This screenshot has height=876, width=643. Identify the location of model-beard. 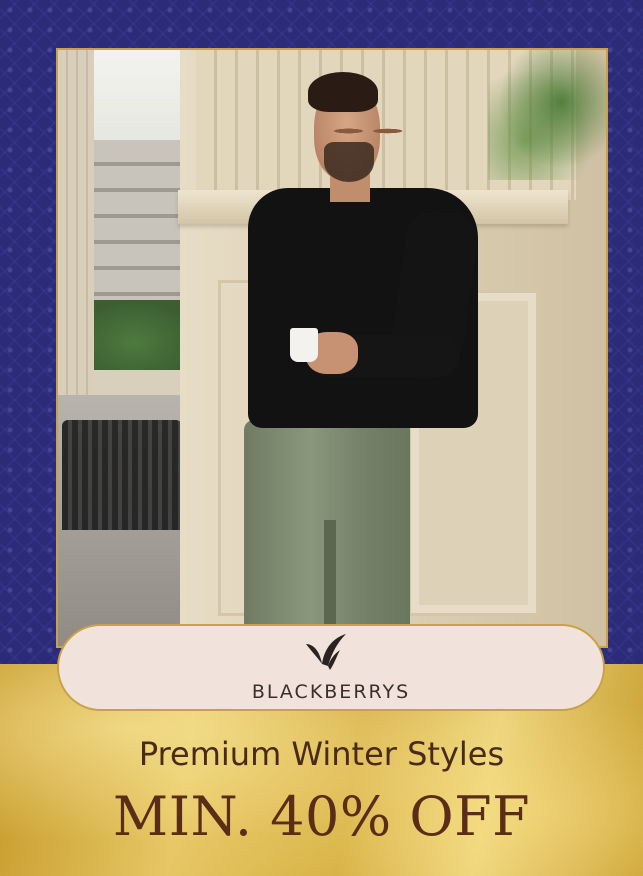
(349, 162).